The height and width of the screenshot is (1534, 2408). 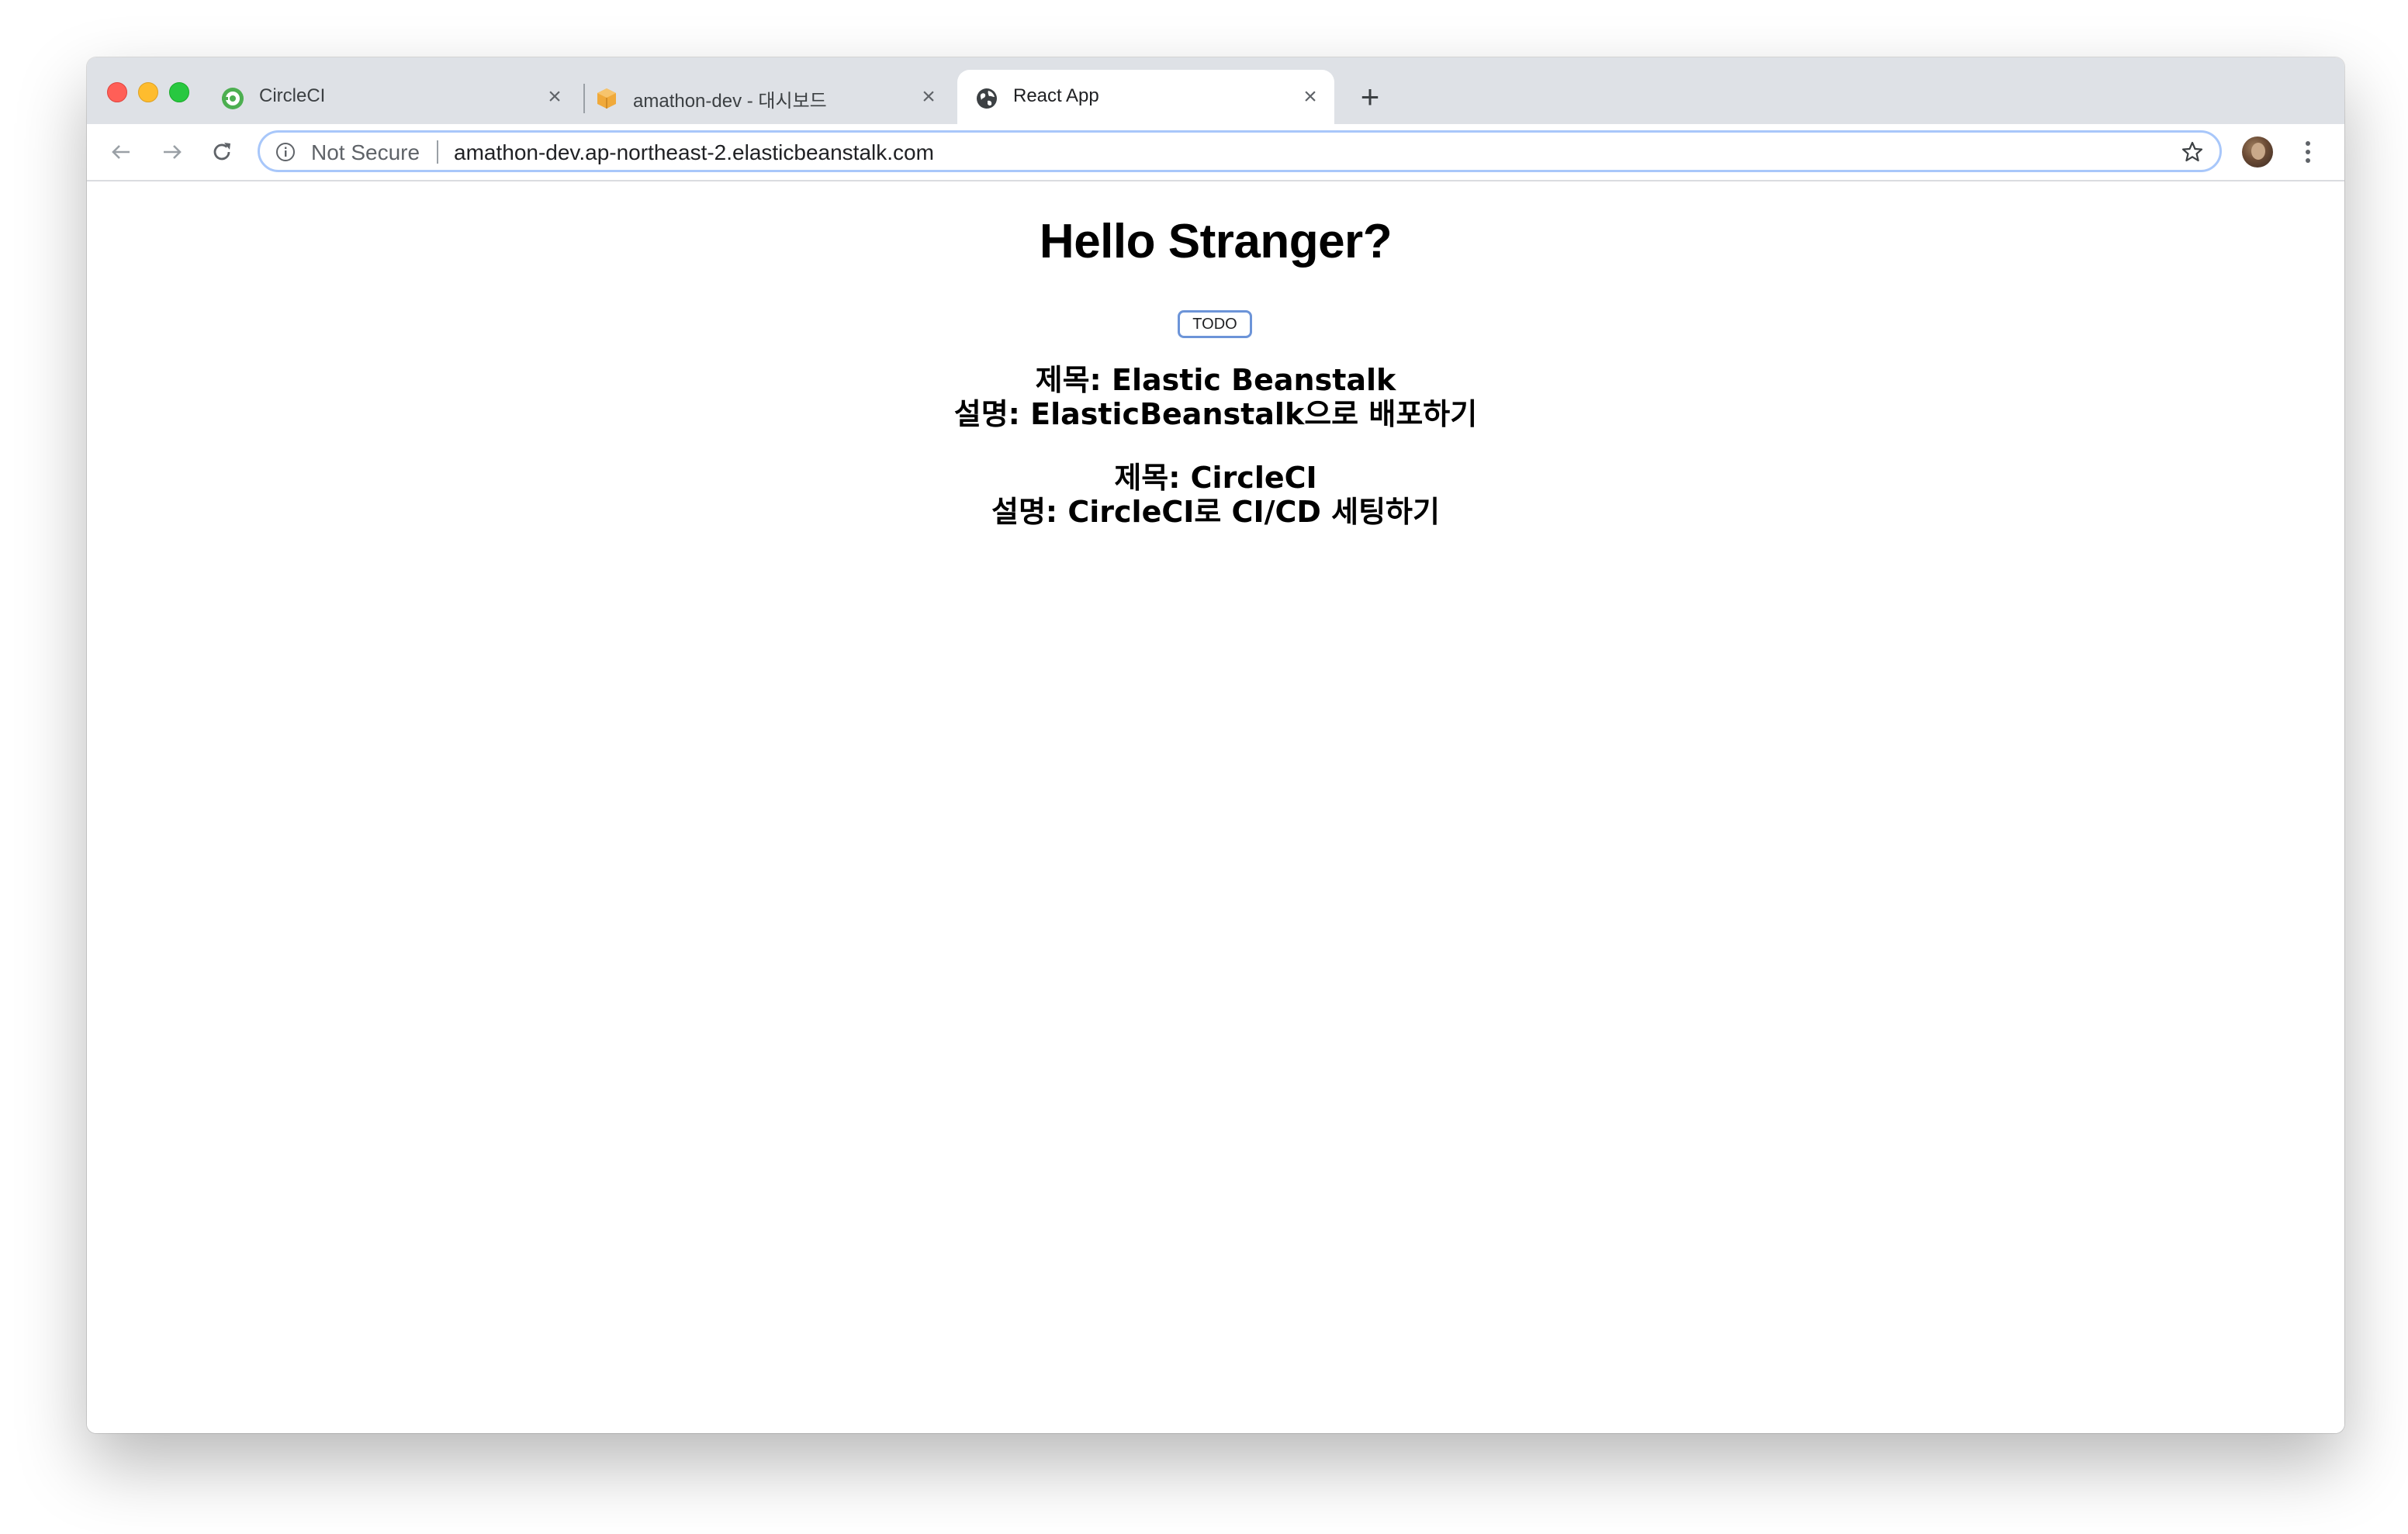 I want to click on avatar-face, so click(x=2258, y=151).